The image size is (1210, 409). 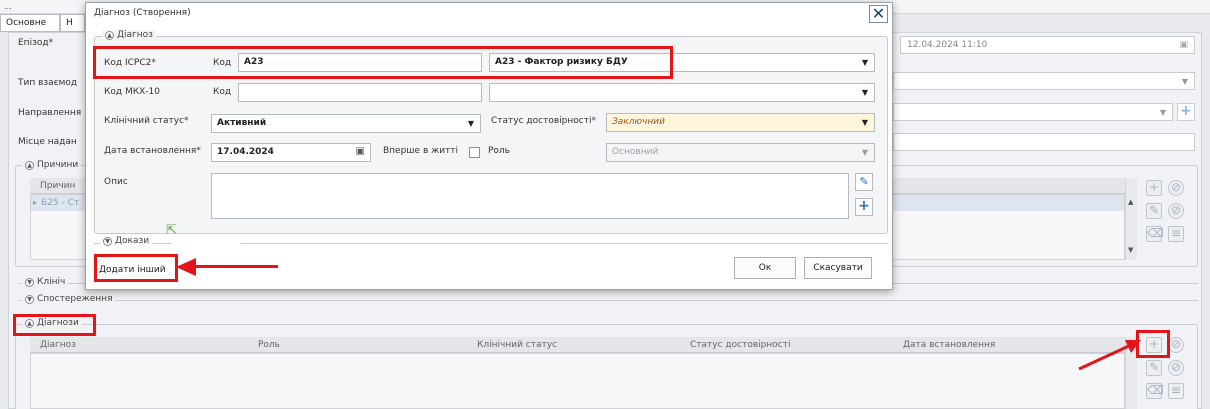 I want to click on reasons-delete-button: ⌫, so click(x=1155, y=234).